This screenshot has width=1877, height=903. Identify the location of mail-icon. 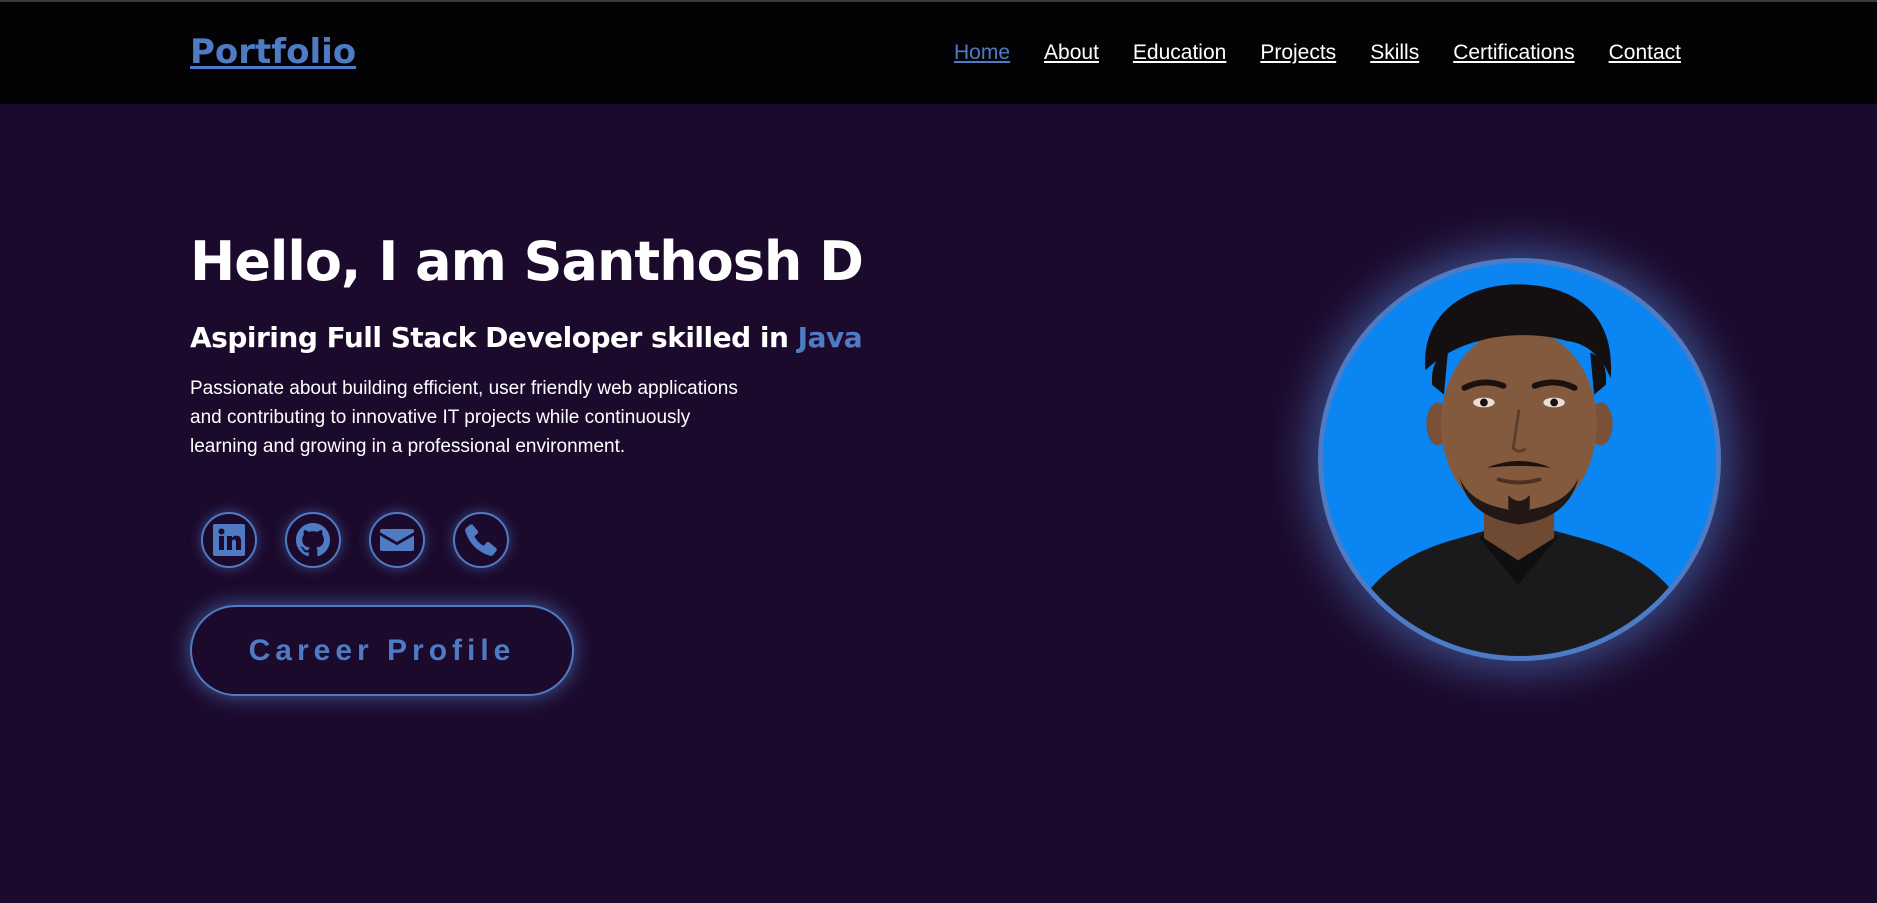
(397, 540).